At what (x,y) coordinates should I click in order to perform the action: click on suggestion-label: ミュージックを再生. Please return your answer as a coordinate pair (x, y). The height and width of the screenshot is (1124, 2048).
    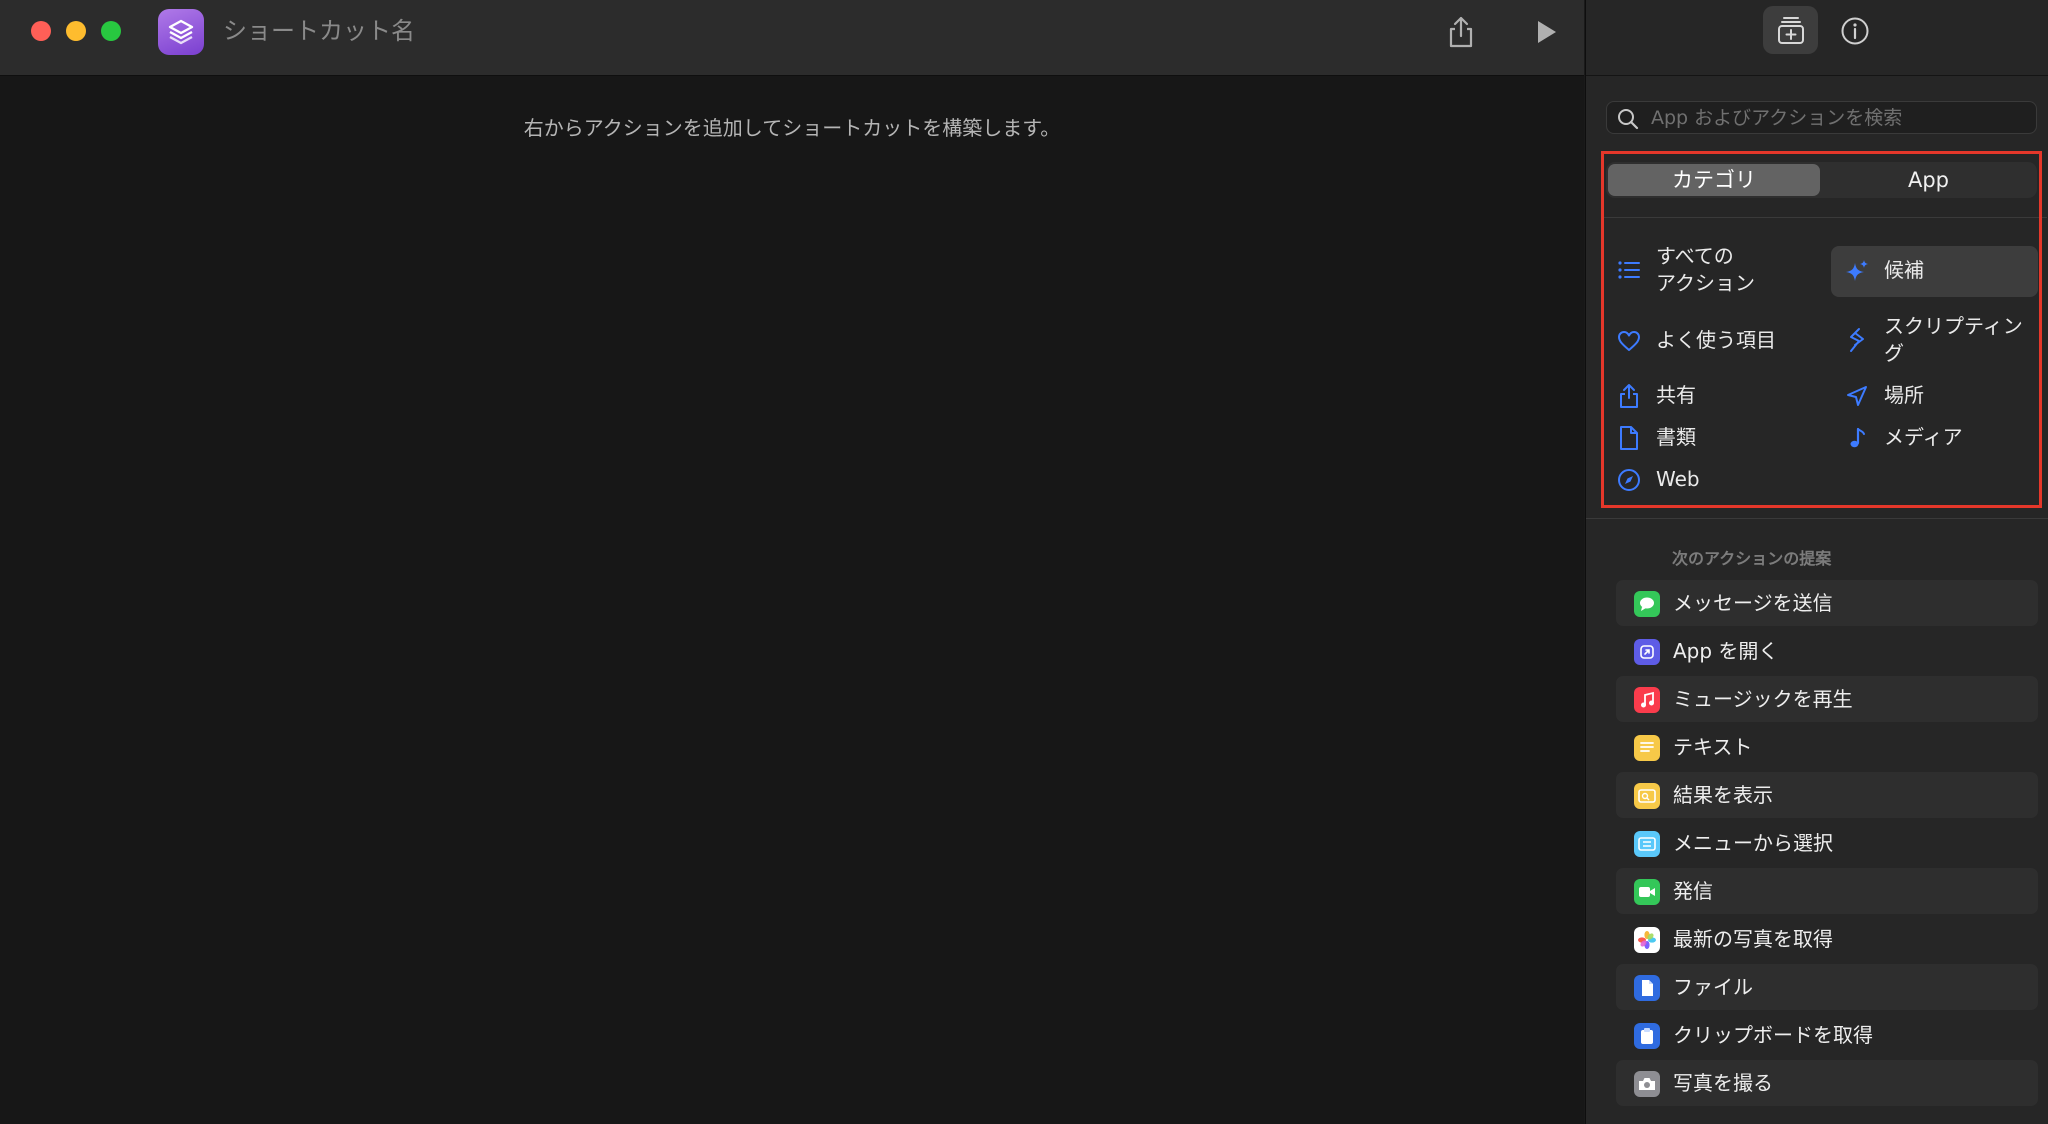
    Looking at the image, I should click on (1763, 699).